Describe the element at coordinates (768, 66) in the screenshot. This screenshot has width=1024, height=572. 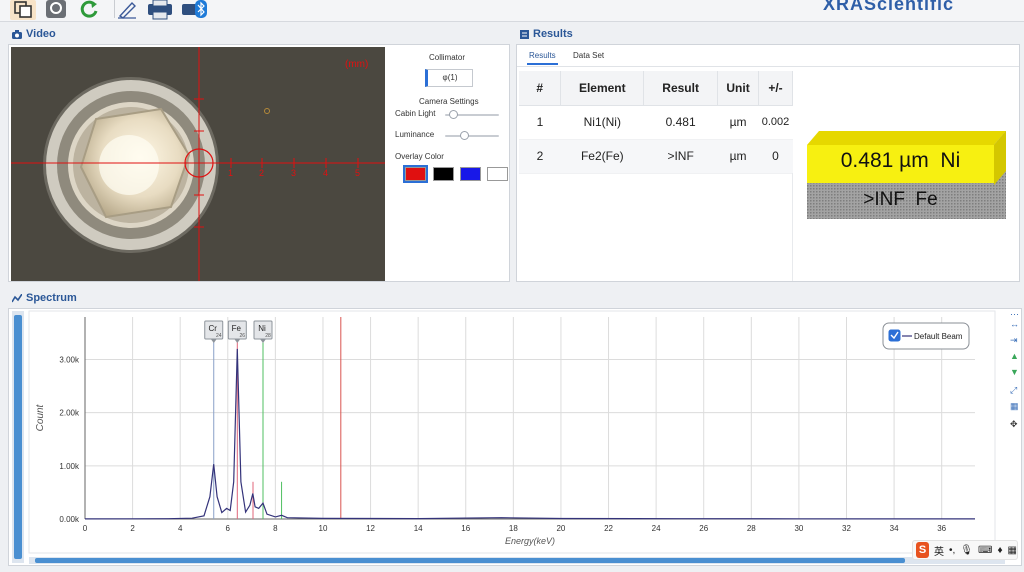
I see `tab-underline` at that location.